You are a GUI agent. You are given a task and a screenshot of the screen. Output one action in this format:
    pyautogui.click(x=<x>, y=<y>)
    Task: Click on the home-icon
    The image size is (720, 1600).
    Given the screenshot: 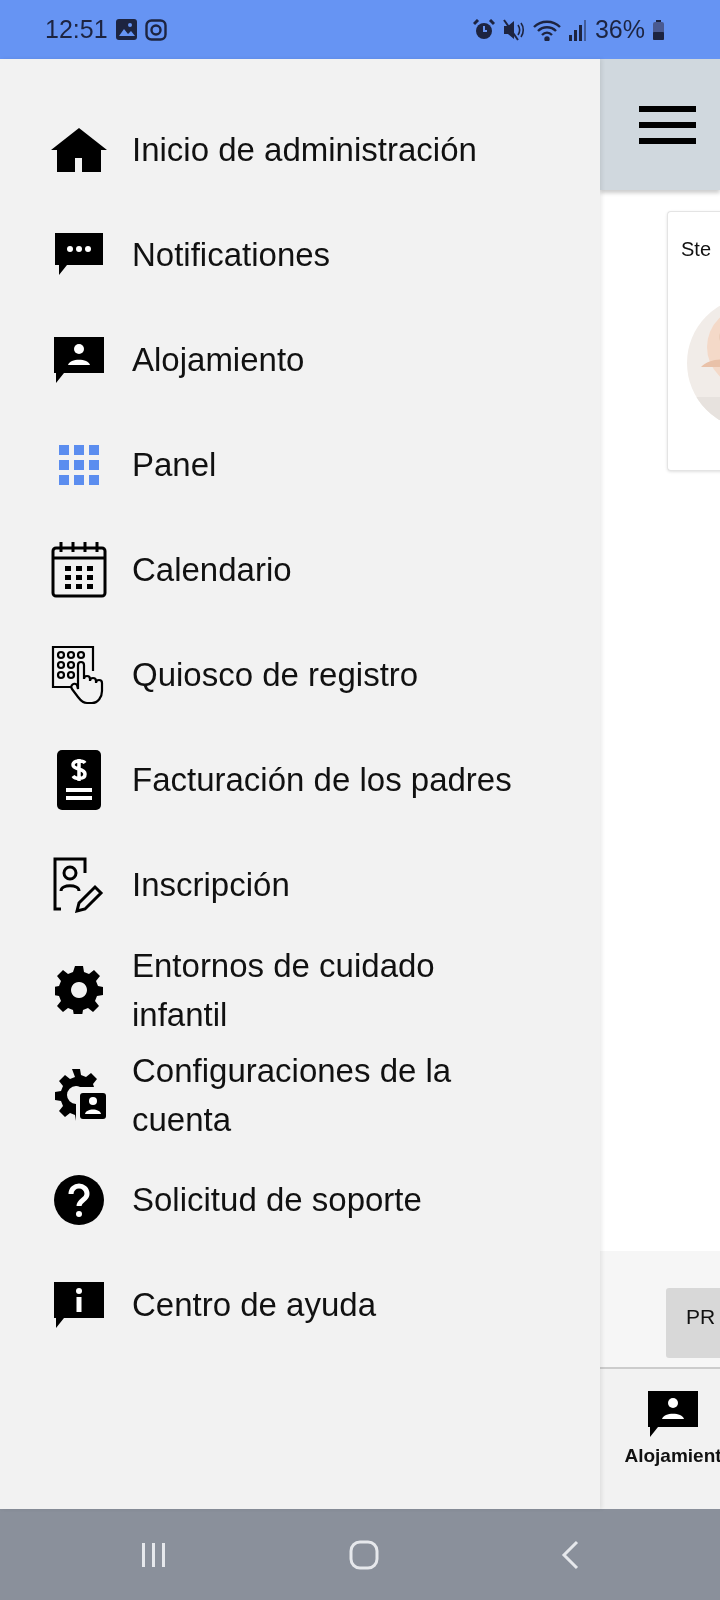 What is the action you would take?
    pyautogui.click(x=364, y=1554)
    